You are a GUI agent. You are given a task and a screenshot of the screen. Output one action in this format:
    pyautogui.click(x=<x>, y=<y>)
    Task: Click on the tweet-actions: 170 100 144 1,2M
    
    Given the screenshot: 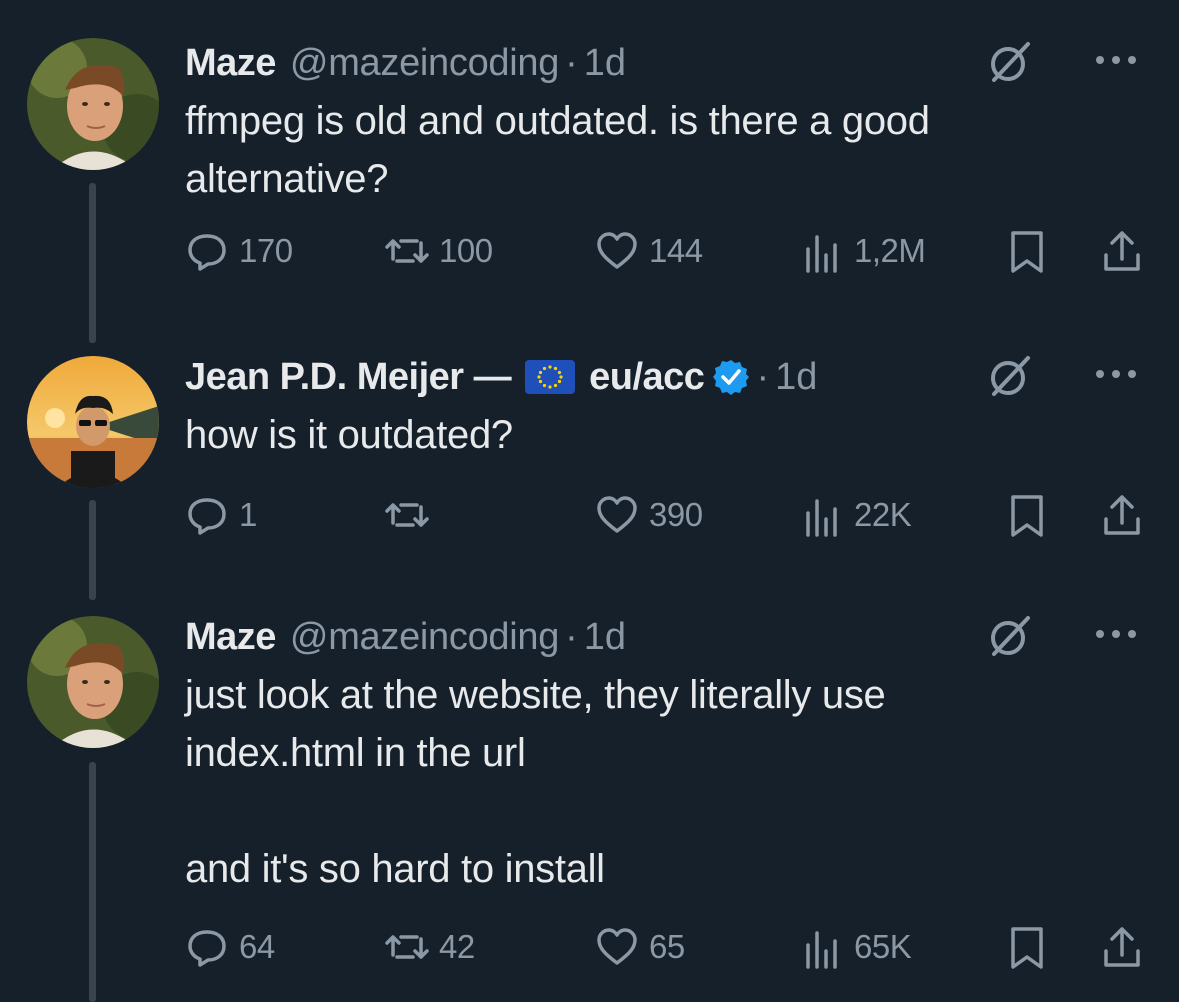 What is the action you would take?
    pyautogui.click(x=670, y=251)
    